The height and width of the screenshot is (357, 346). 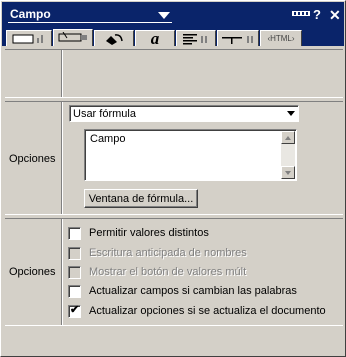 I want to click on tab-paragraph, so click(x=196, y=38).